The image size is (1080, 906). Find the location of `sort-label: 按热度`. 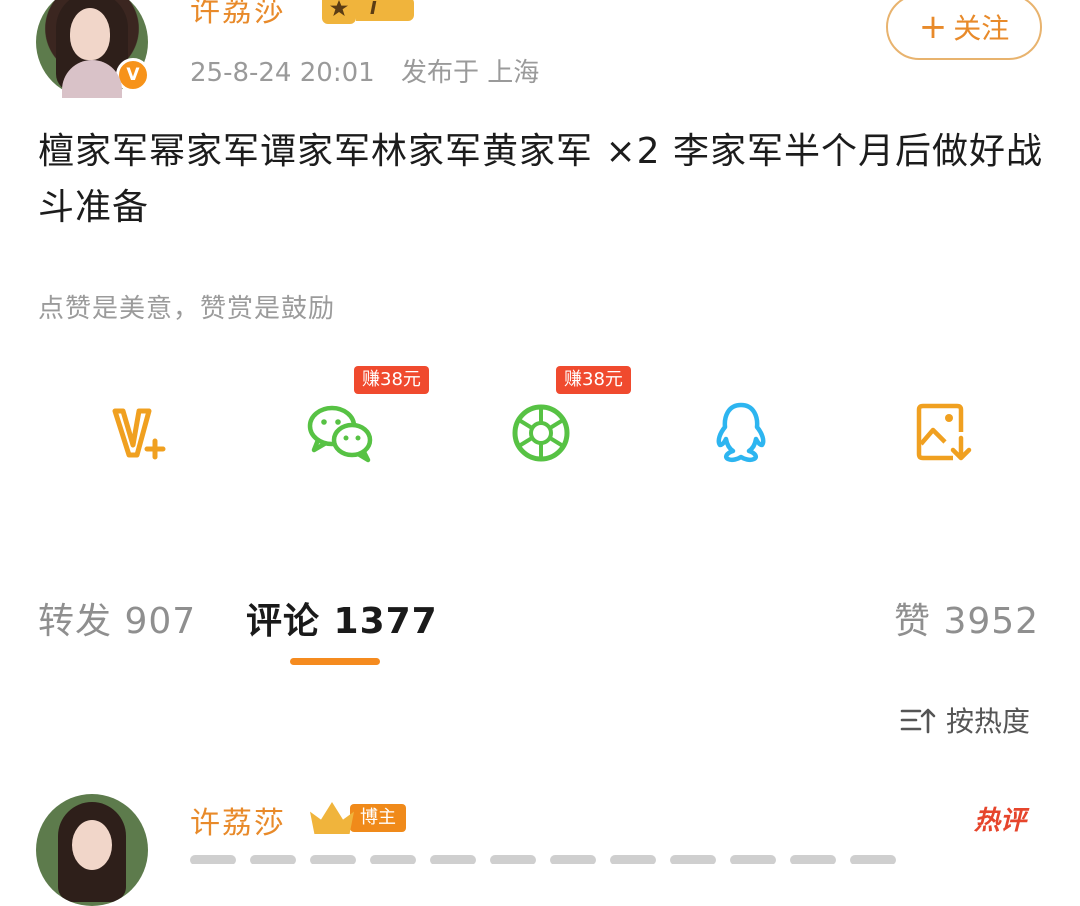

sort-label: 按热度 is located at coordinates (988, 721).